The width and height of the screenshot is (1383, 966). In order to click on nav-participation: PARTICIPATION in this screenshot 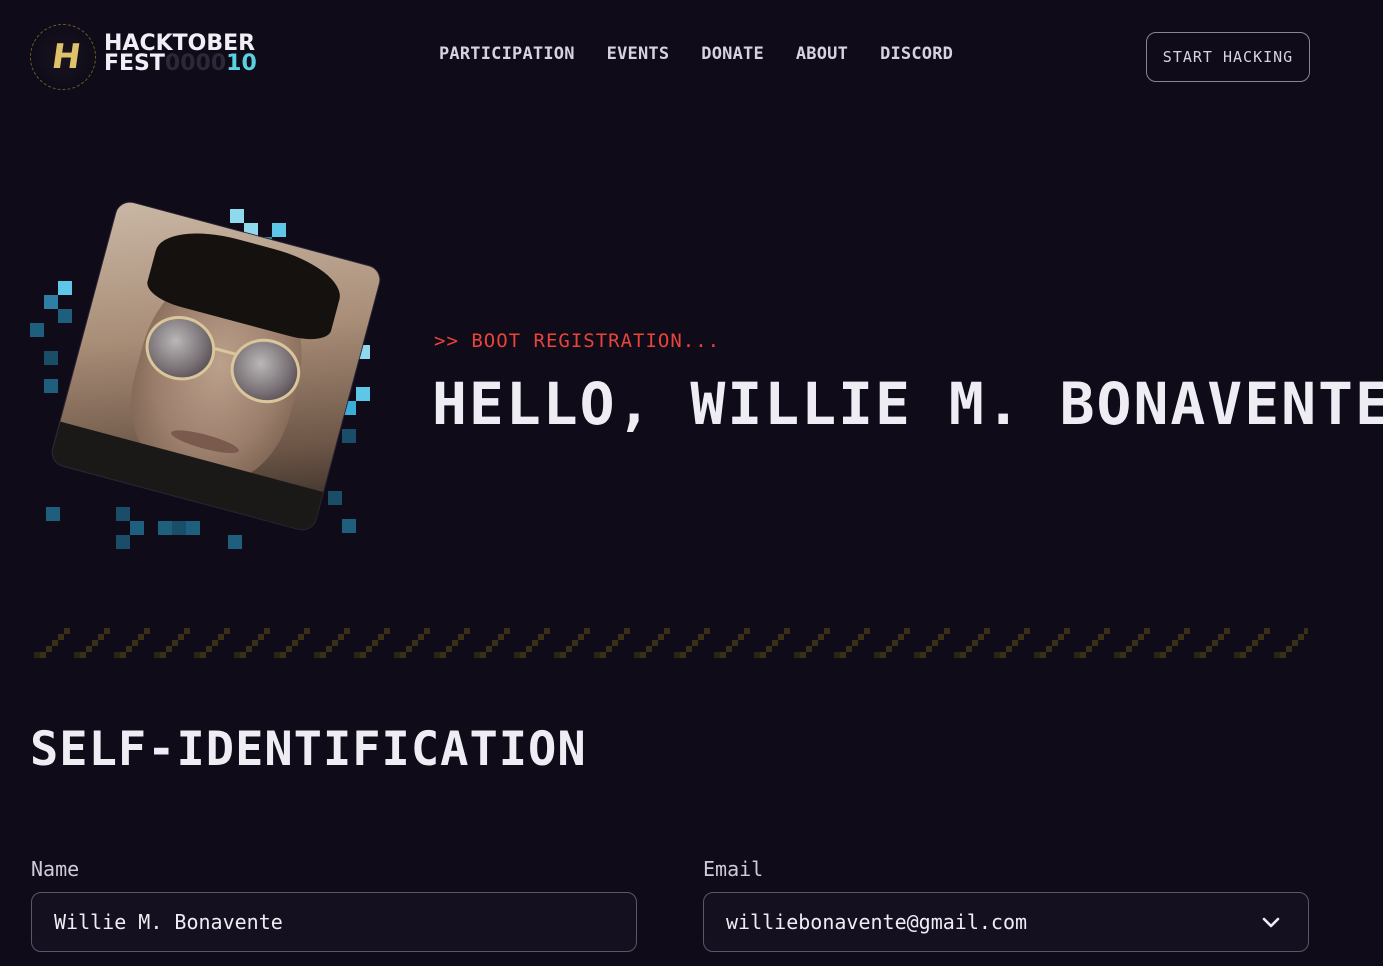, I will do `click(507, 54)`.